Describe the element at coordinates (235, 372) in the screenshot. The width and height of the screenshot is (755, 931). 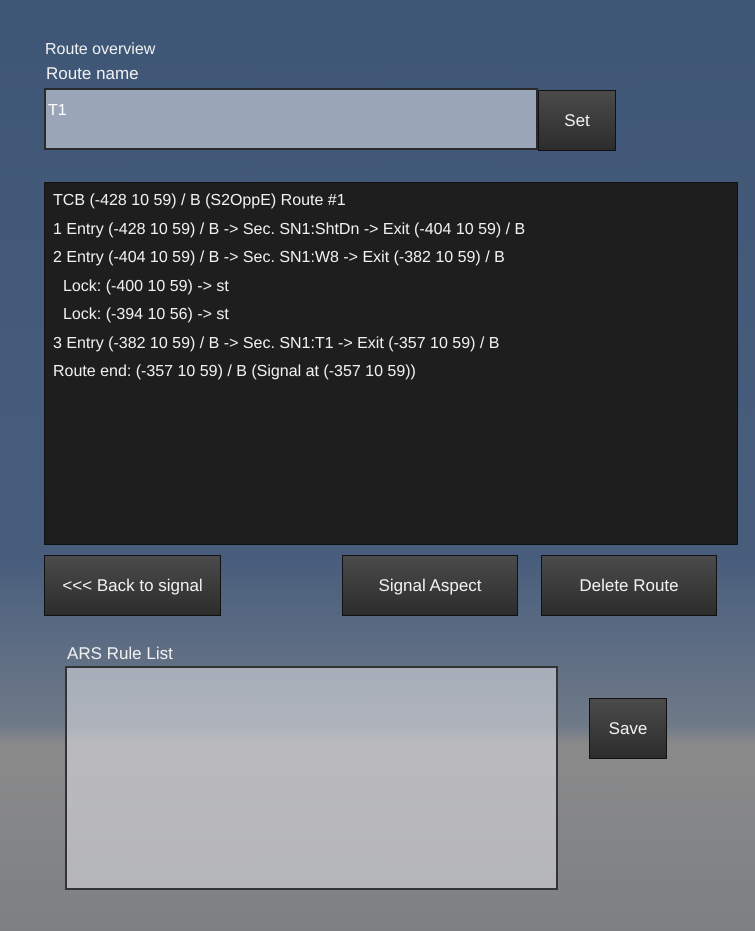
I see `route-line: Route end: (-357 10 59) / B (Signal at (-357 10 59))` at that location.